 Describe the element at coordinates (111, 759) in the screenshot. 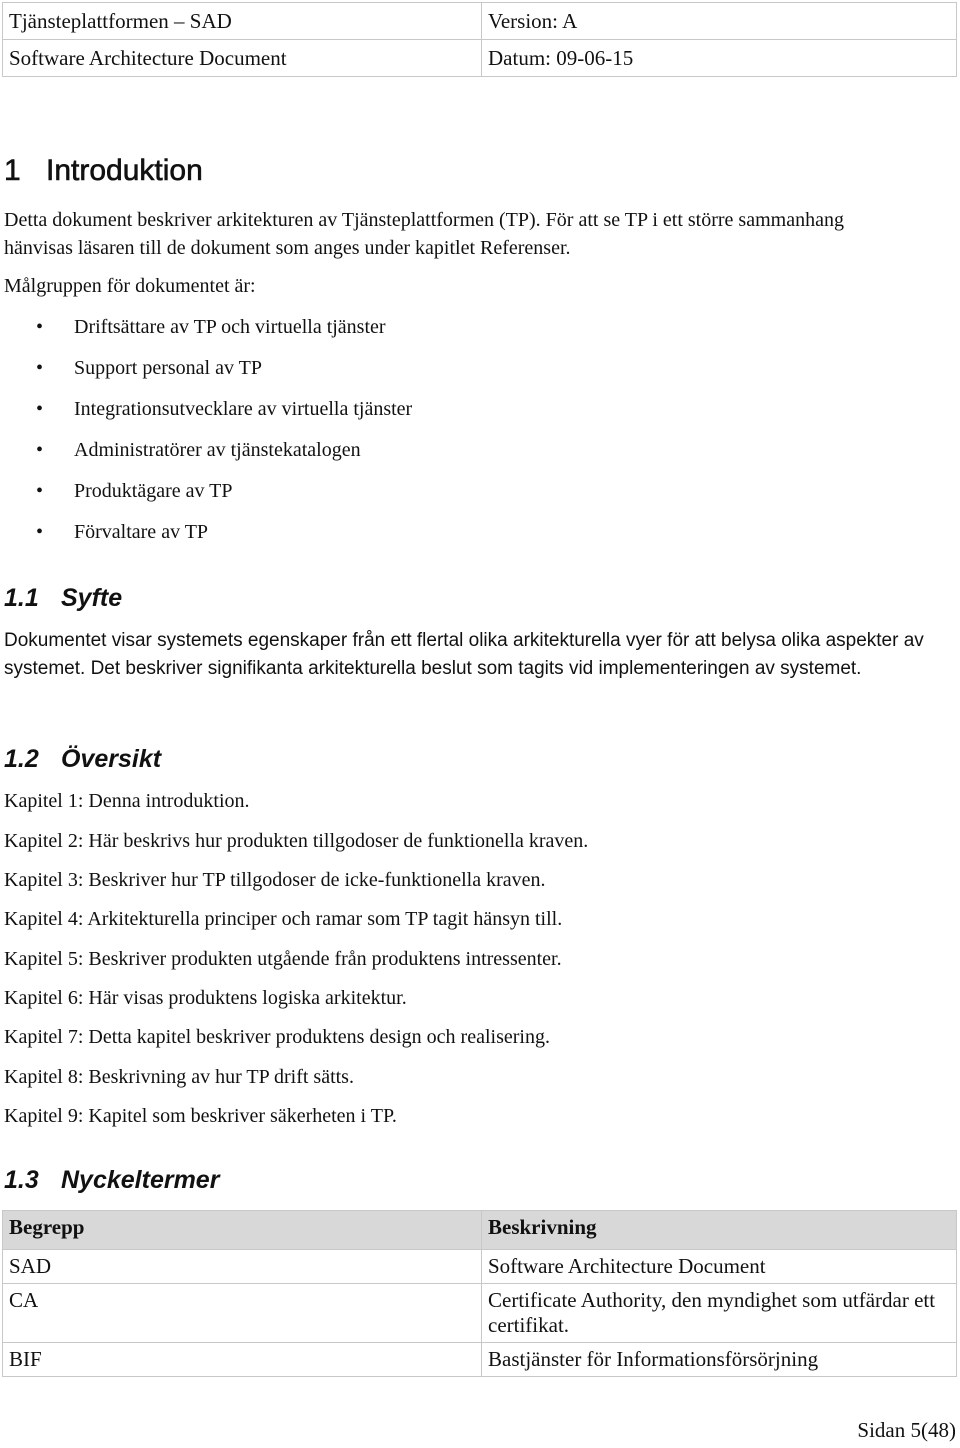

I see `section-title: Översikt` at that location.